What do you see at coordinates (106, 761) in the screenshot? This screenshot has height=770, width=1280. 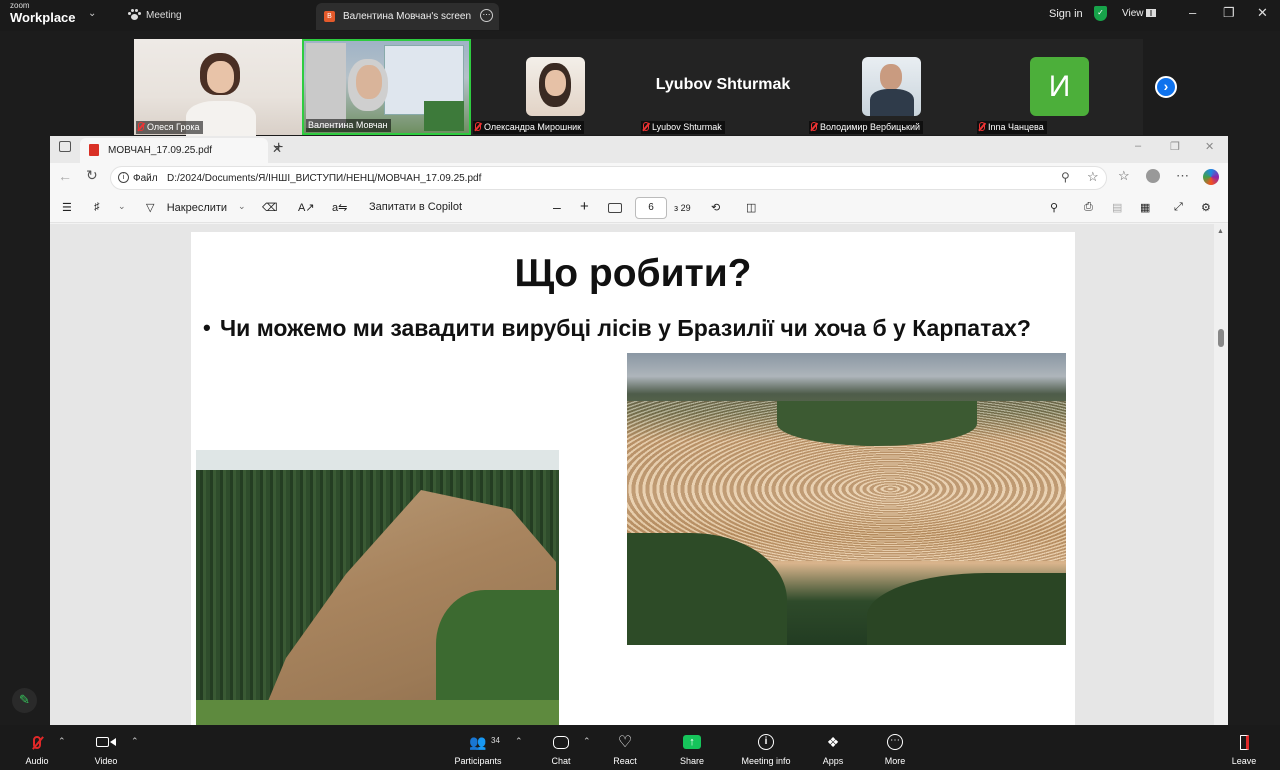 I see `video-label: Video` at bounding box center [106, 761].